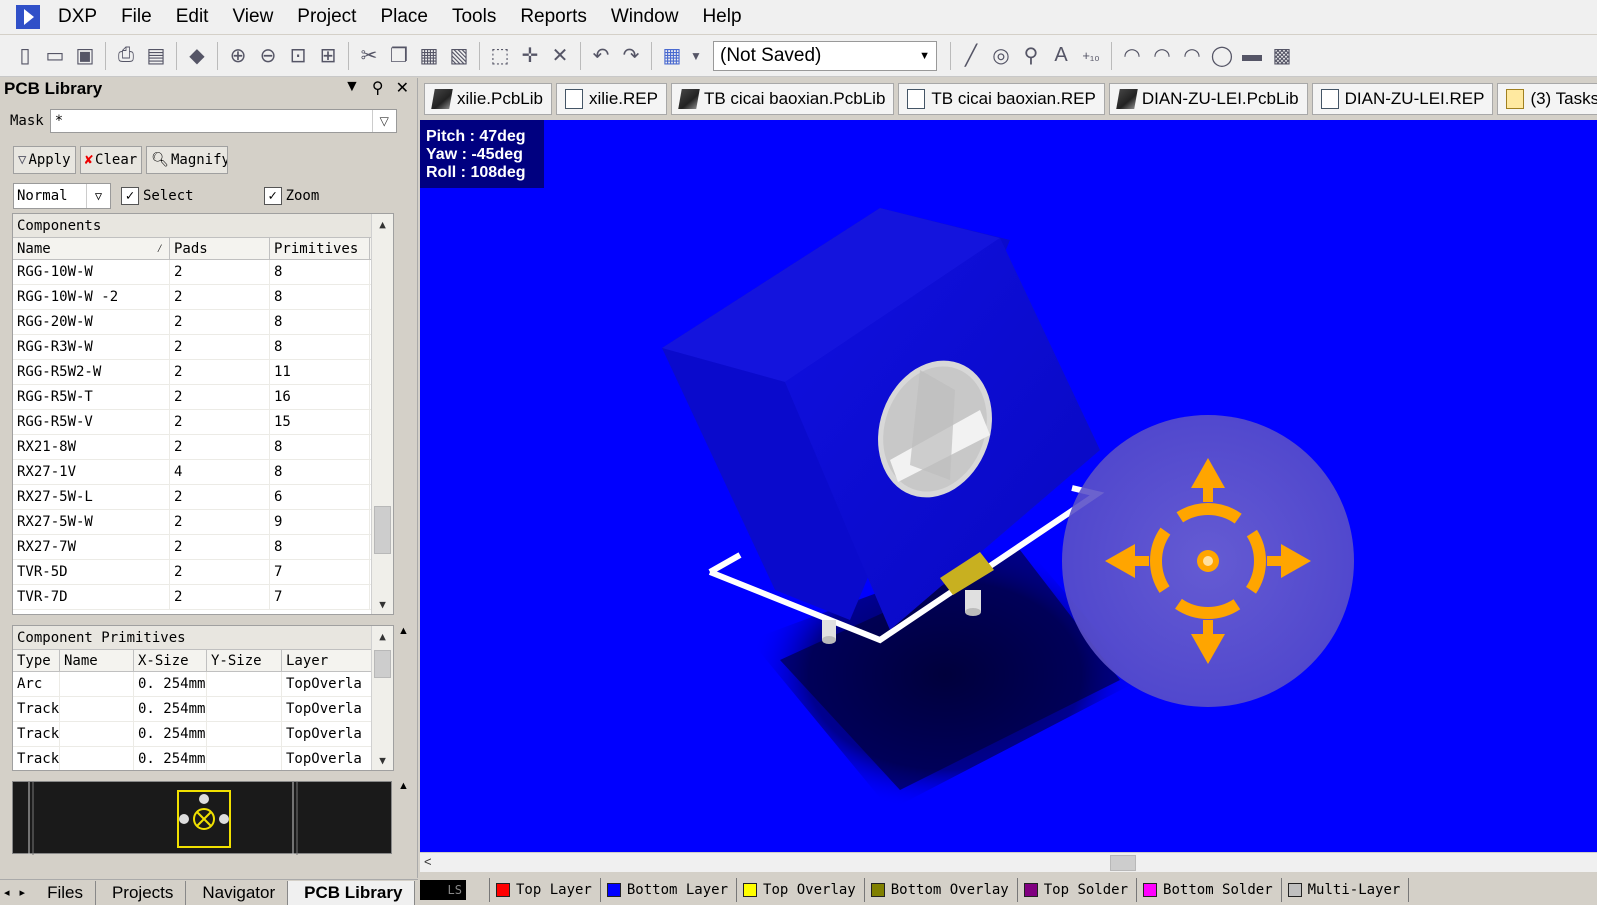 The image size is (1597, 905). Describe the element at coordinates (1547, 99) in the screenshot. I see `doc-tab-tasks: (3) Tasks ▼` at that location.